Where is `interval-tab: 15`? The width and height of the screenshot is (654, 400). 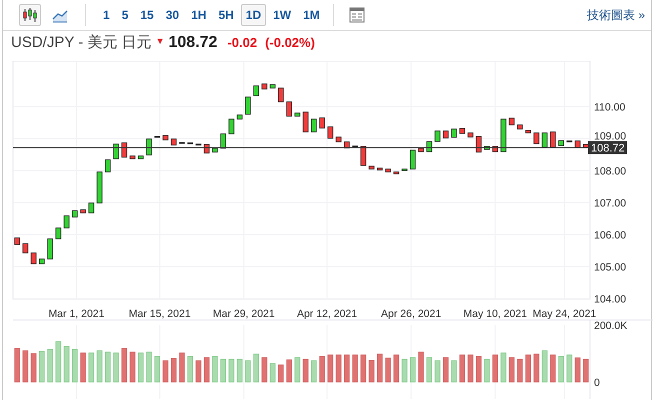
interval-tab: 15 is located at coordinates (147, 15).